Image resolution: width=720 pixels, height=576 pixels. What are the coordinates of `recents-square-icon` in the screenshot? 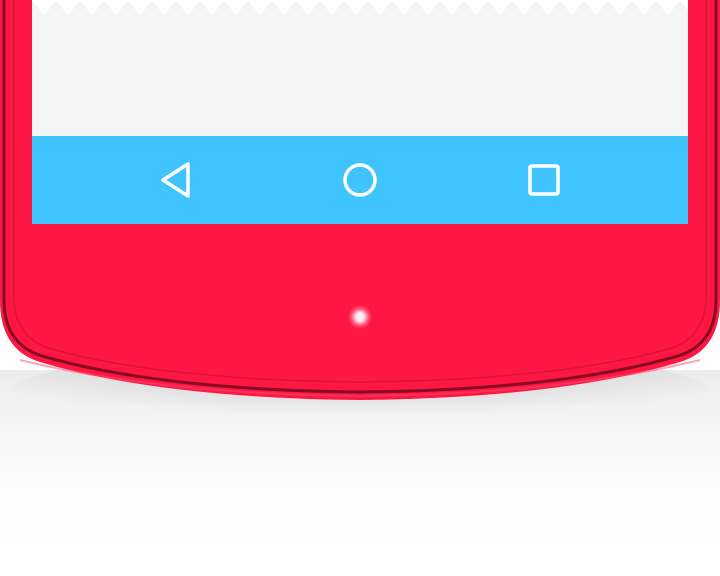 It's located at (544, 180).